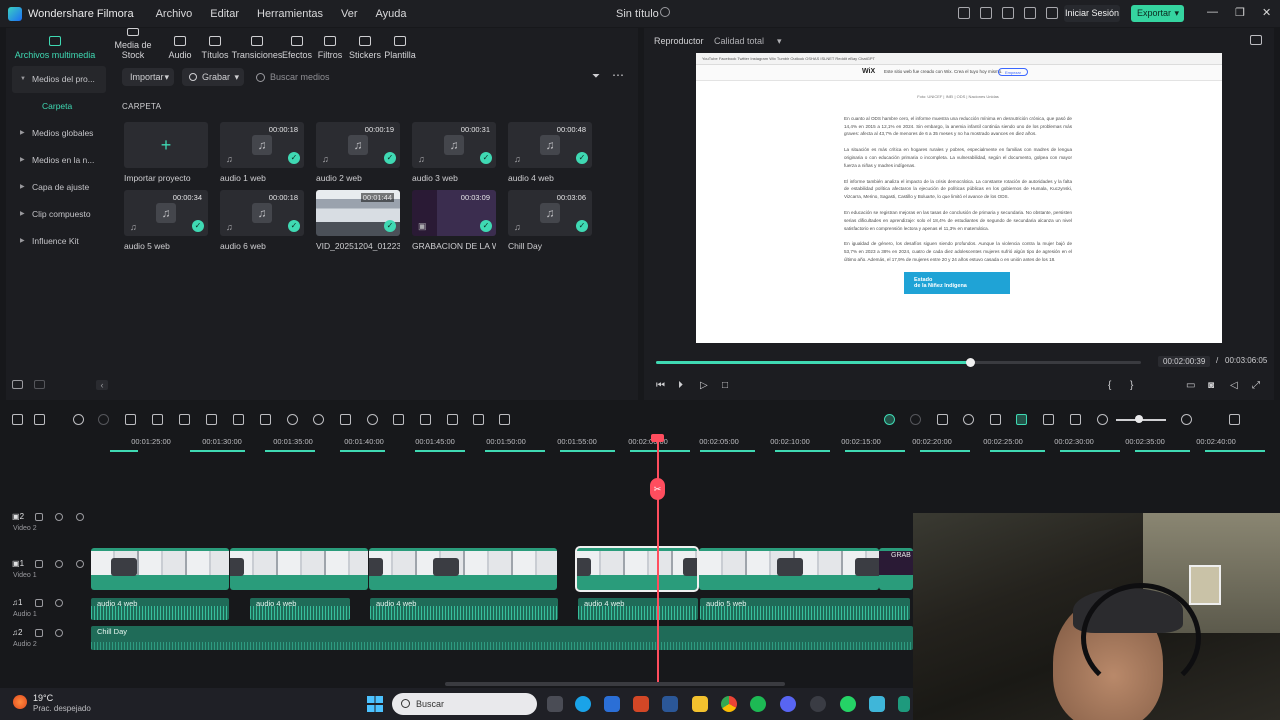  Describe the element at coordinates (59, 241) in the screenshot. I see `sidebar-item-influence-kit: ▶ Influence Kit` at that location.